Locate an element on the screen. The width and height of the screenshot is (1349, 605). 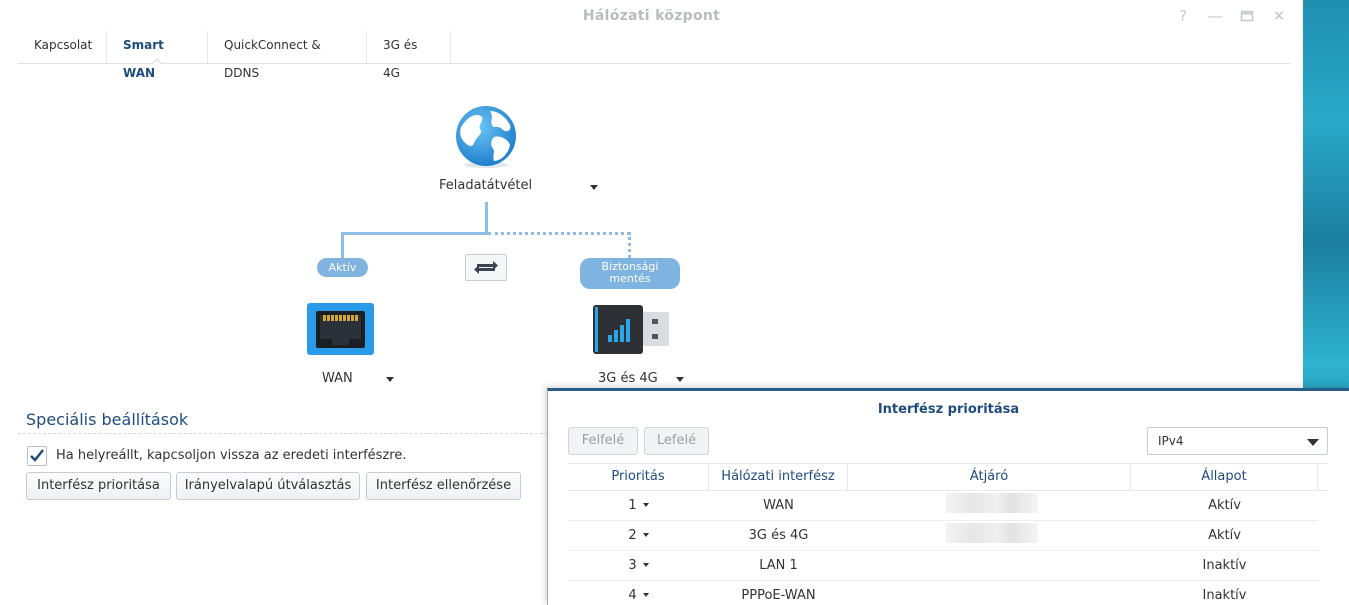
backup-status-pill: Biztonsági mentés is located at coordinates (630, 273).